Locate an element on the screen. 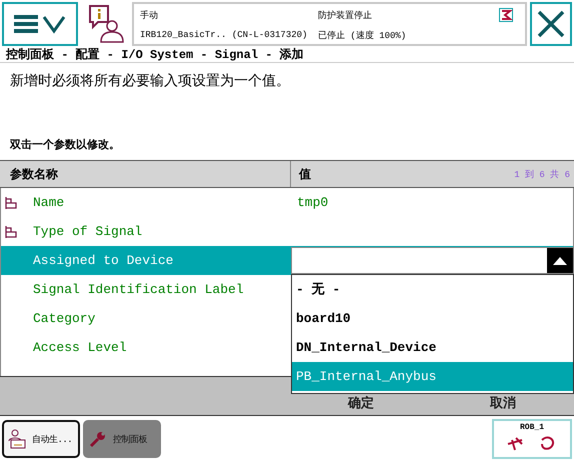 This screenshot has height=460, width=574. controller-text: IRB120_BasicTr.. (CN-L-0317320) is located at coordinates (224, 35).